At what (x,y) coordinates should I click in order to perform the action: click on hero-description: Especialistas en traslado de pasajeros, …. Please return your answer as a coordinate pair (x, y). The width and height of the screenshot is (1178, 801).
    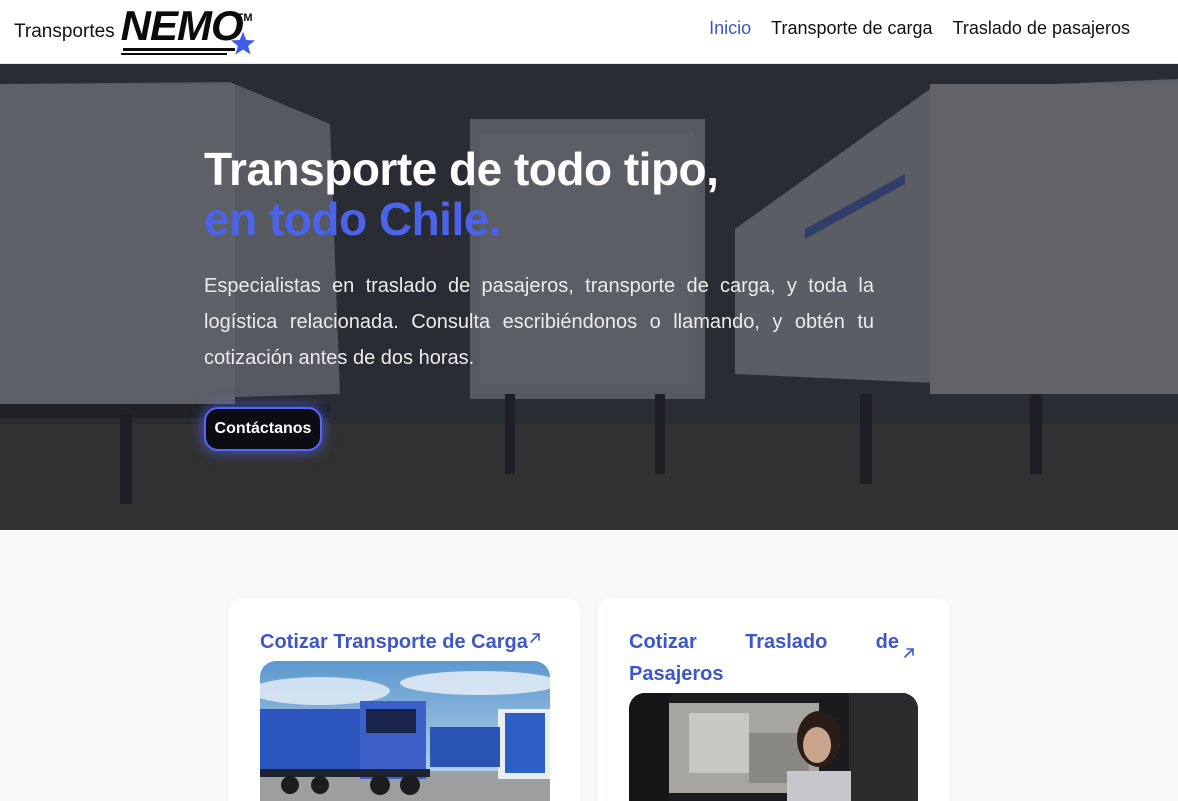
    Looking at the image, I should click on (539, 322).